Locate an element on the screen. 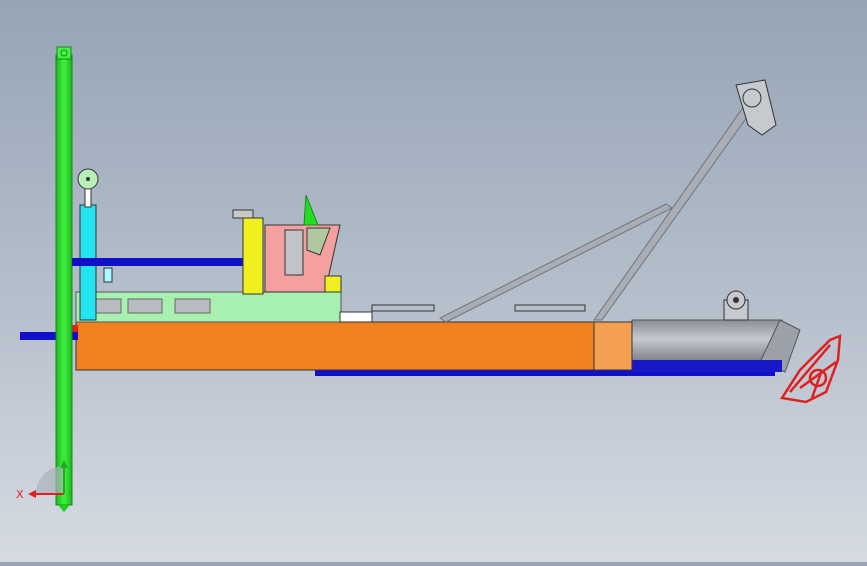  pontoon-hull is located at coordinates (336, 346).